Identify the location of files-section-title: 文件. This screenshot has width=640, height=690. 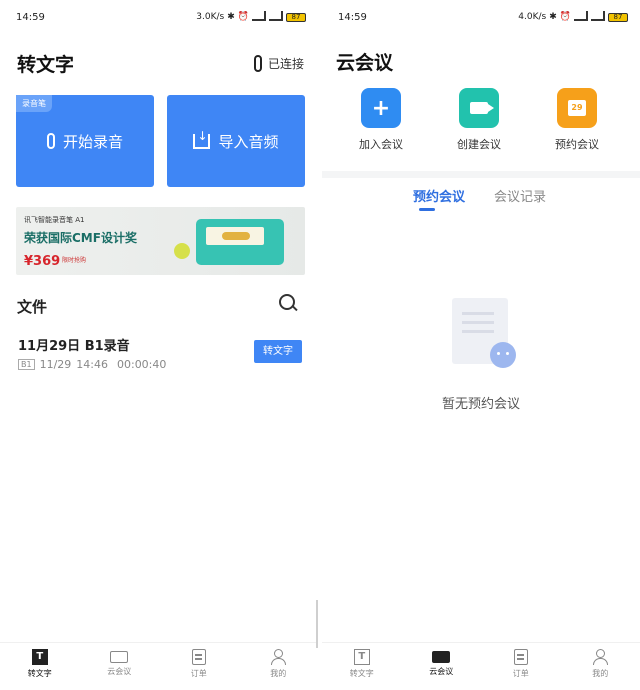
(32, 307).